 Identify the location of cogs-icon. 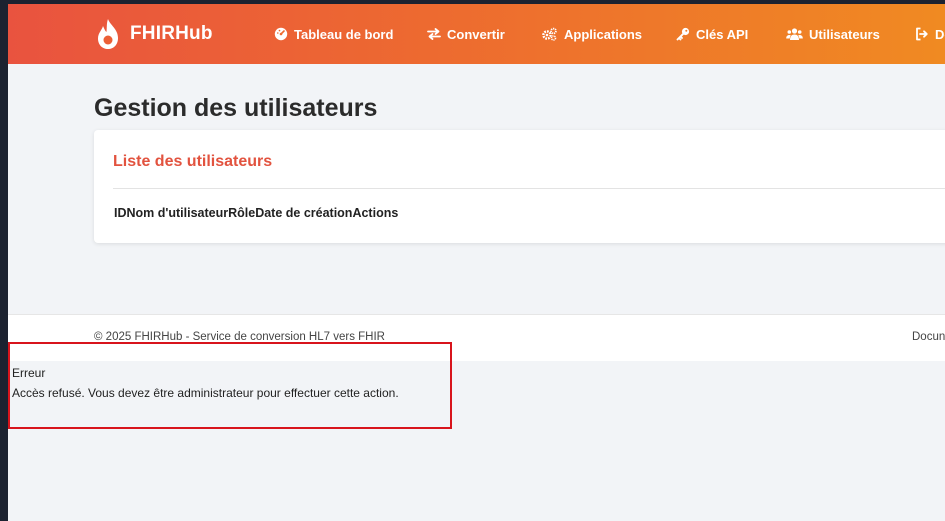
(549, 34).